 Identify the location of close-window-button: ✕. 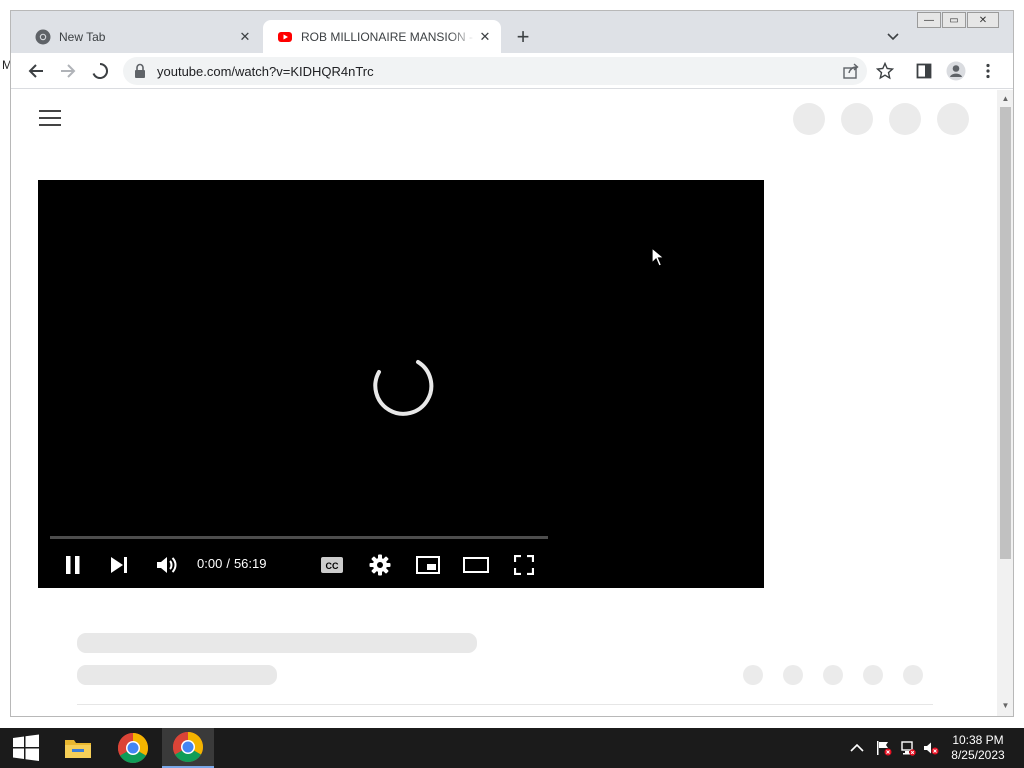
(983, 20).